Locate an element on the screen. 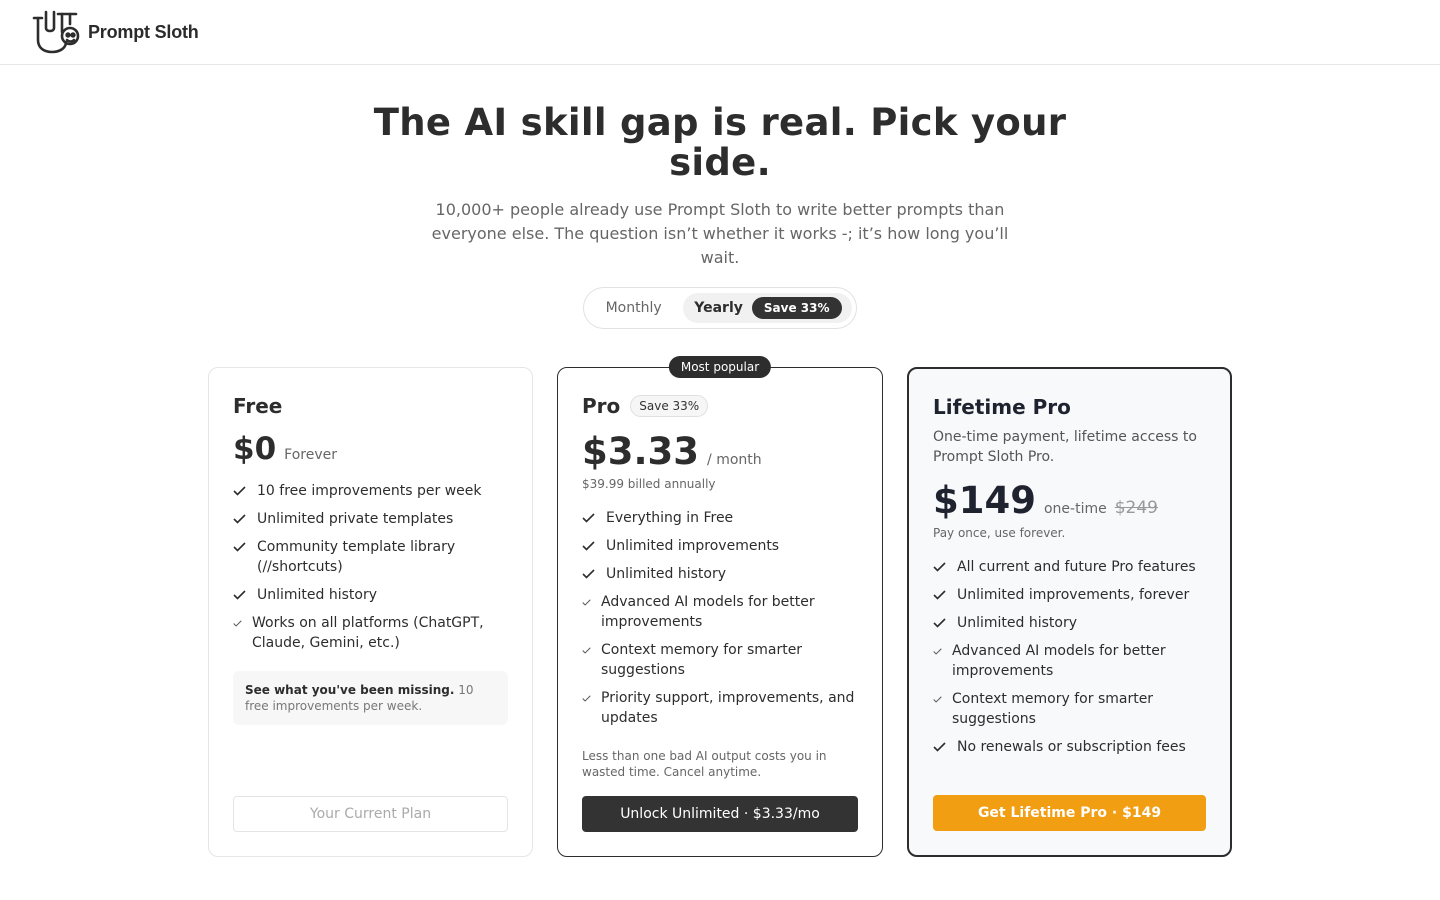 This screenshot has width=1440, height=900. feature-item: Unlimited improvements is located at coordinates (720, 546).